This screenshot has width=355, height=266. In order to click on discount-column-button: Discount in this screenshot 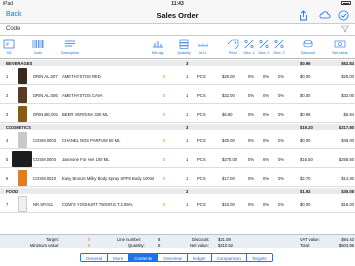, I will do `click(308, 49)`.